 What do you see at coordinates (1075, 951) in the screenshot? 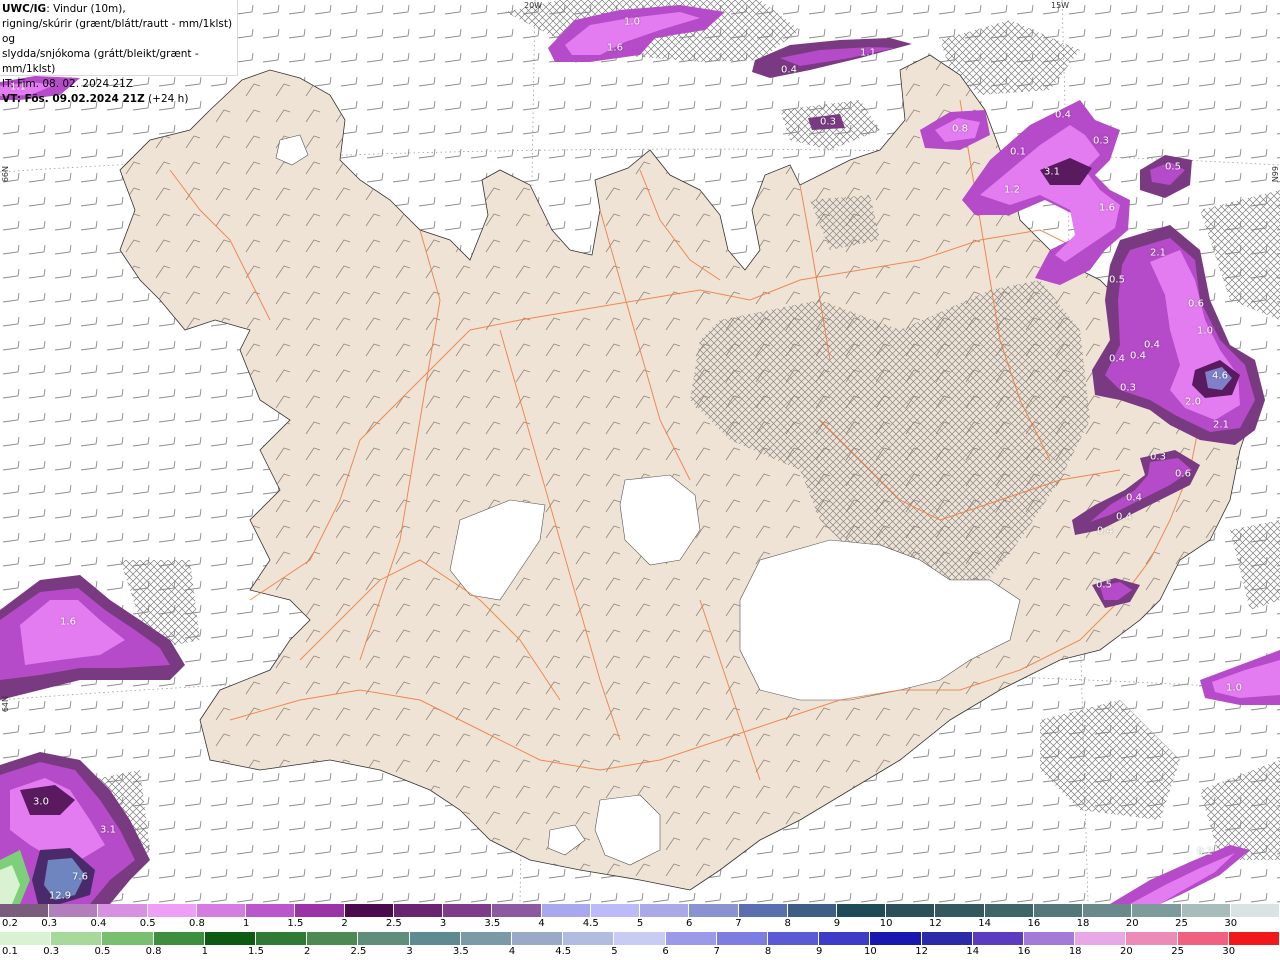
I see `legend-rain-label: 18` at bounding box center [1075, 951].